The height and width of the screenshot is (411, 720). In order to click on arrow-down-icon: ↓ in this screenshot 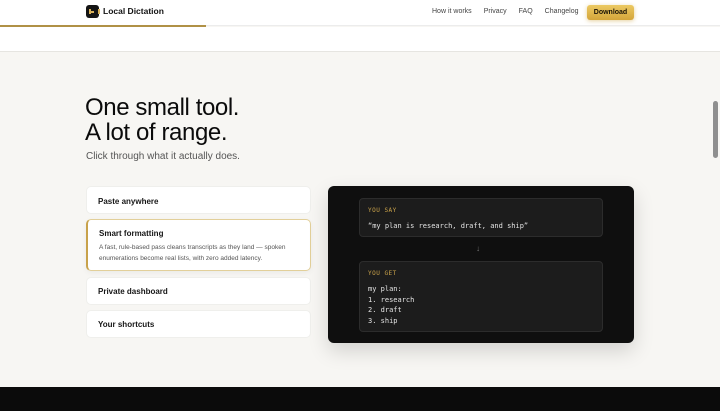, I will do `click(478, 248)`.